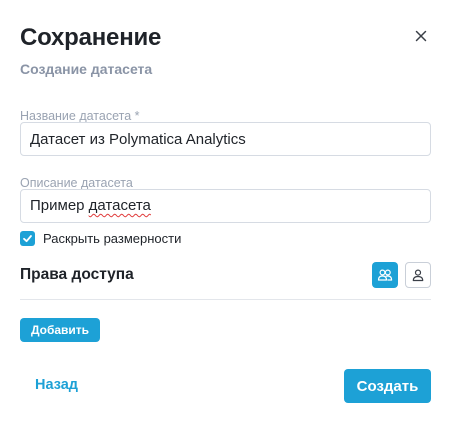 This screenshot has height=426, width=451. What do you see at coordinates (76, 183) in the screenshot?
I see `description-field-label: Описание датасета` at bounding box center [76, 183].